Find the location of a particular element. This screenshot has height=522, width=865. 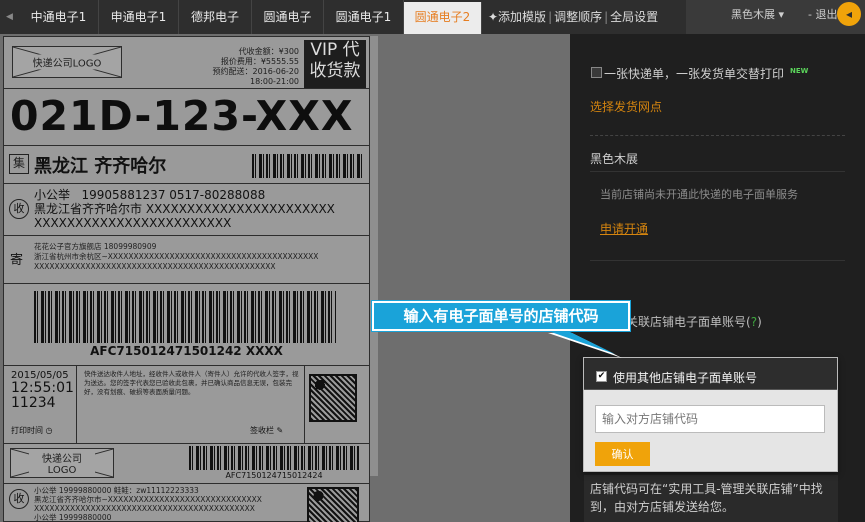

tooltip-callout: 输入有电子面单号的店铺代码 is located at coordinates (501, 316).